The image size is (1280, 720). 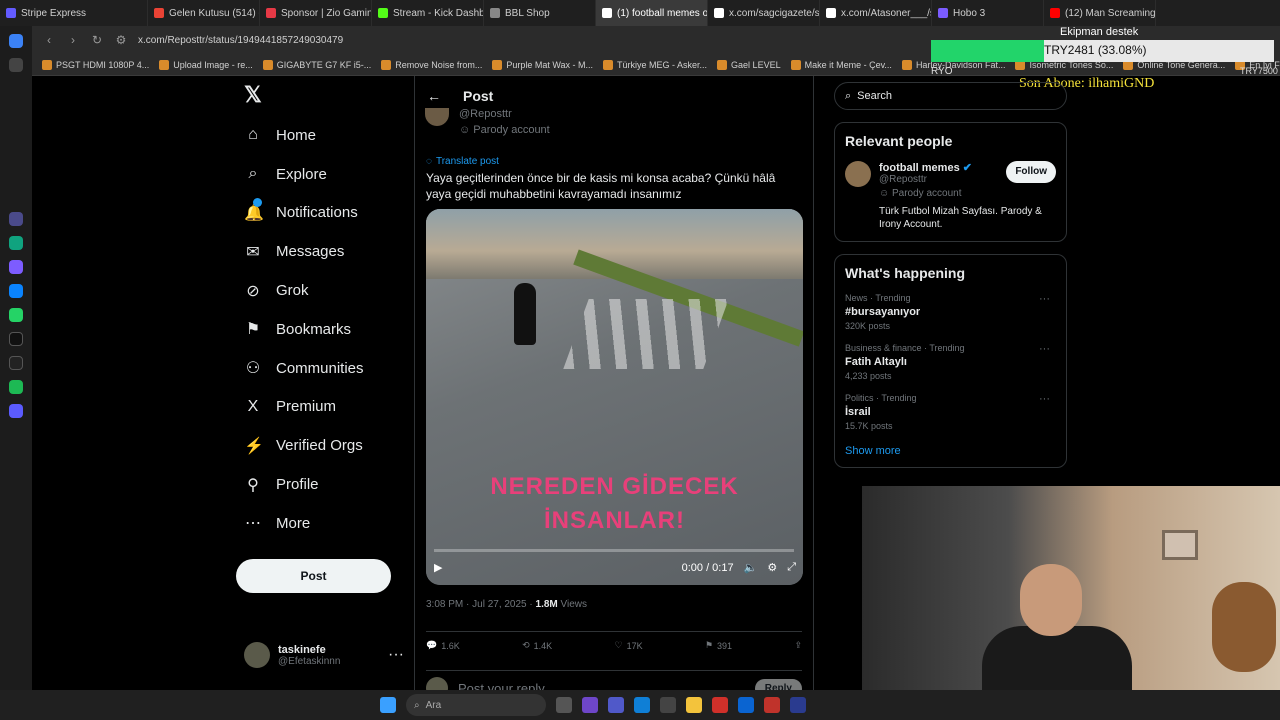 I want to click on repost-action: ⟲ 1.4K, so click(x=537, y=645).